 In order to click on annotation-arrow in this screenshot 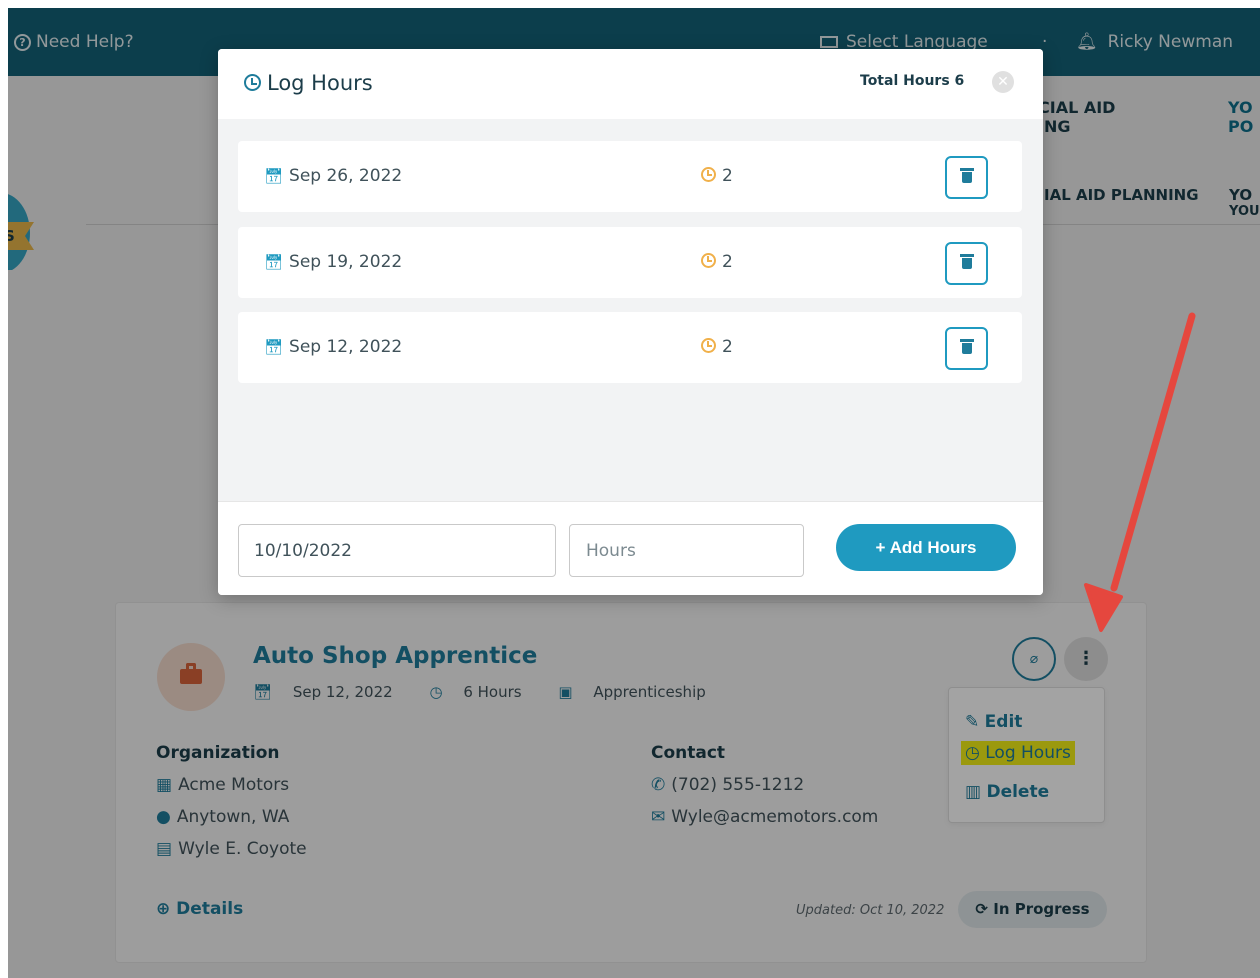, I will do `click(1140, 472)`.